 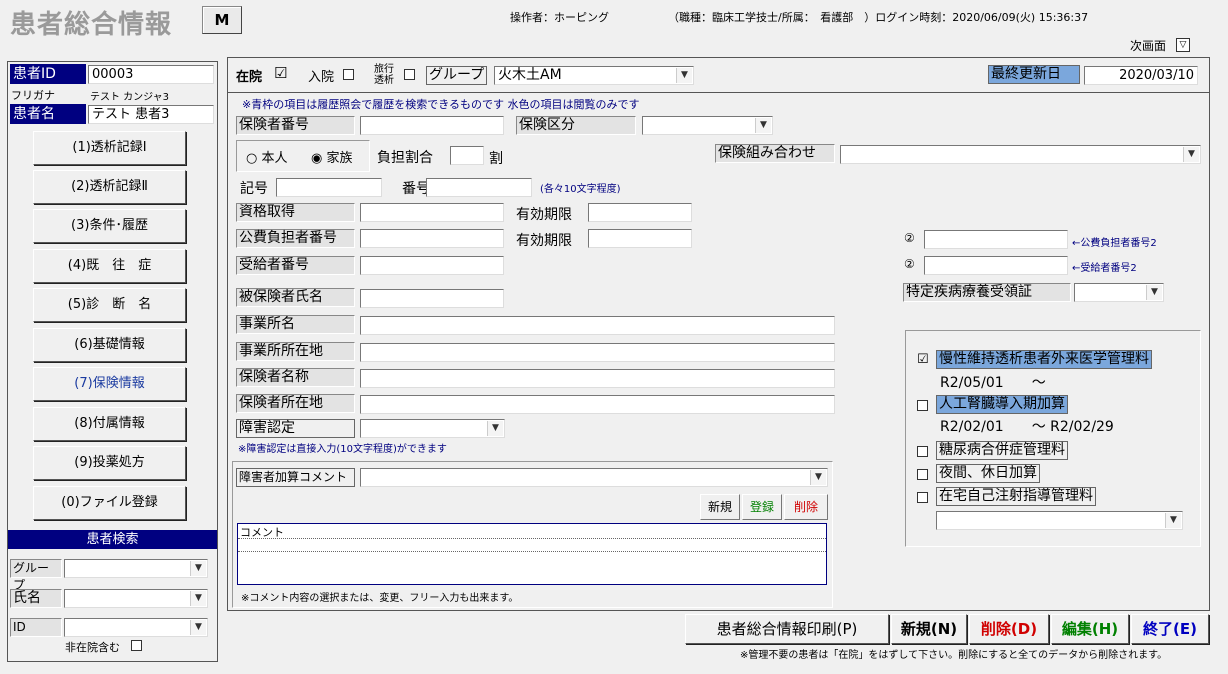 What do you see at coordinates (929, 629) in the screenshot?
I see `new-button: 新規(N)` at bounding box center [929, 629].